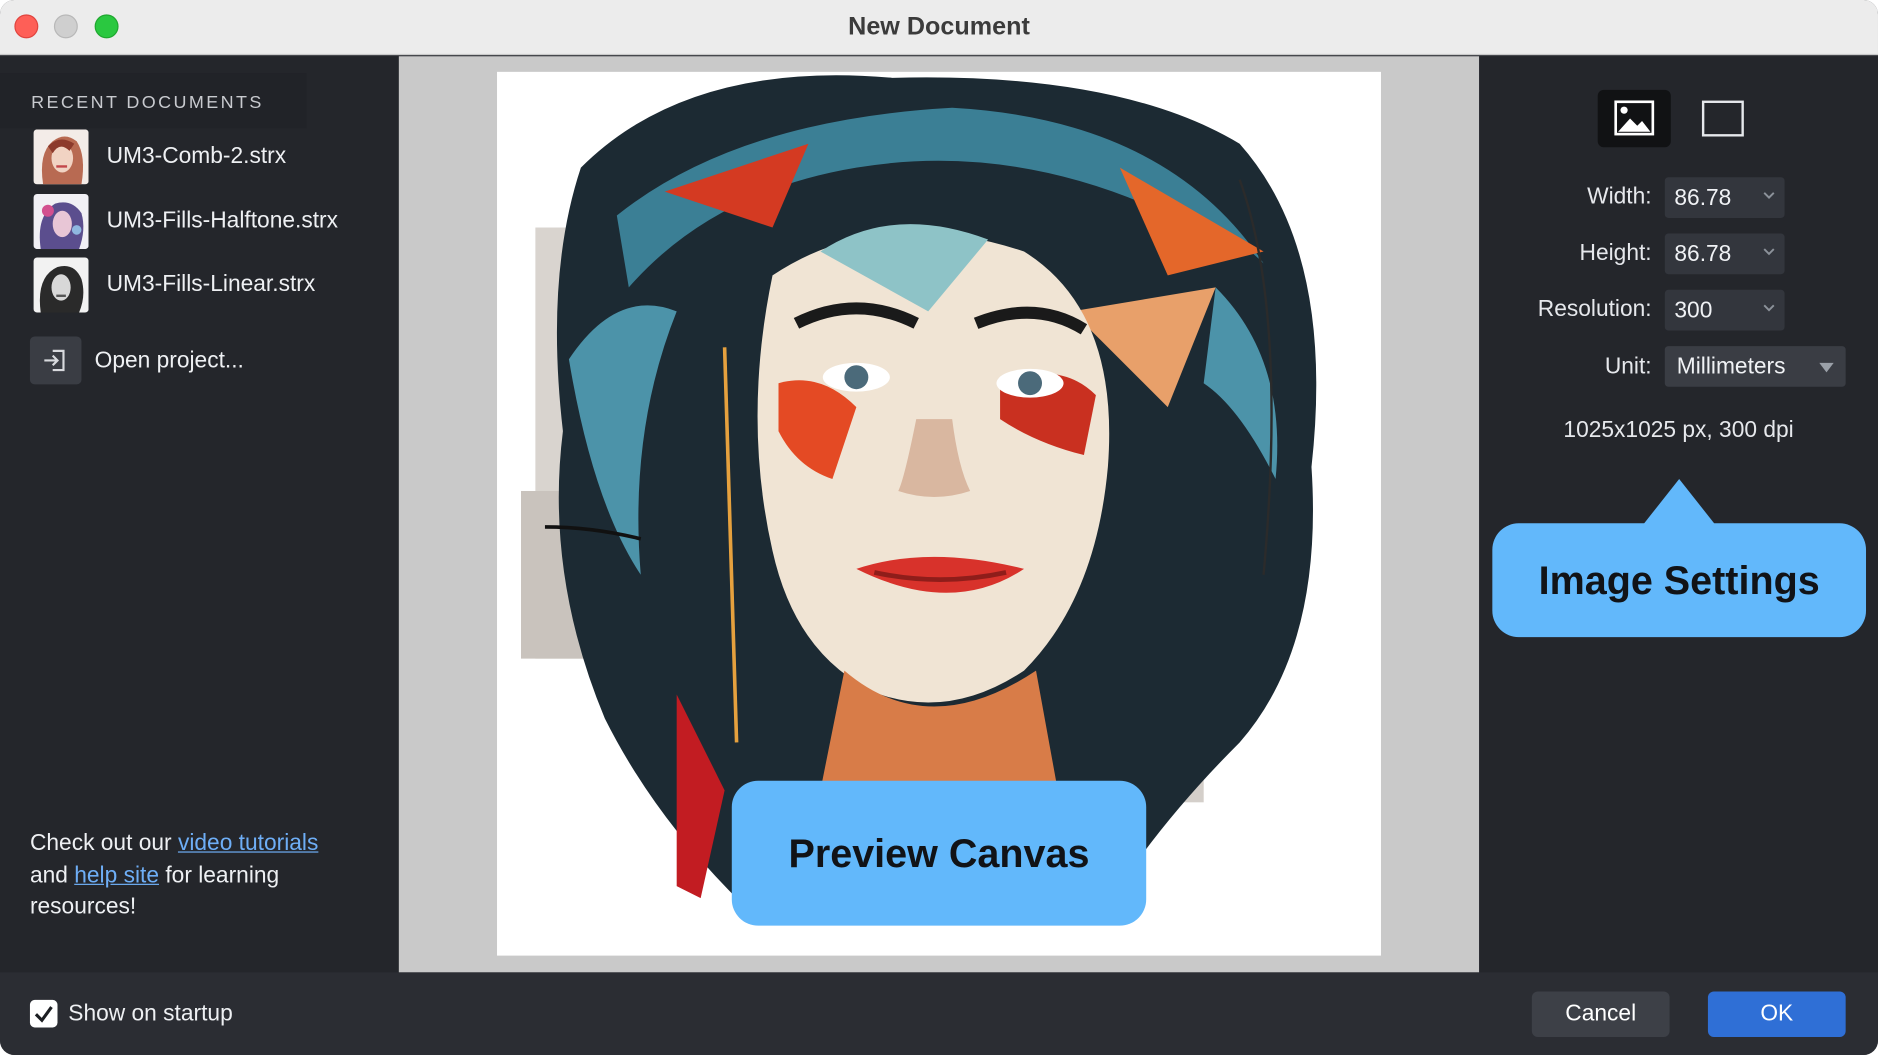  What do you see at coordinates (1724, 310) in the screenshot?
I see `resolution-field: 300` at bounding box center [1724, 310].